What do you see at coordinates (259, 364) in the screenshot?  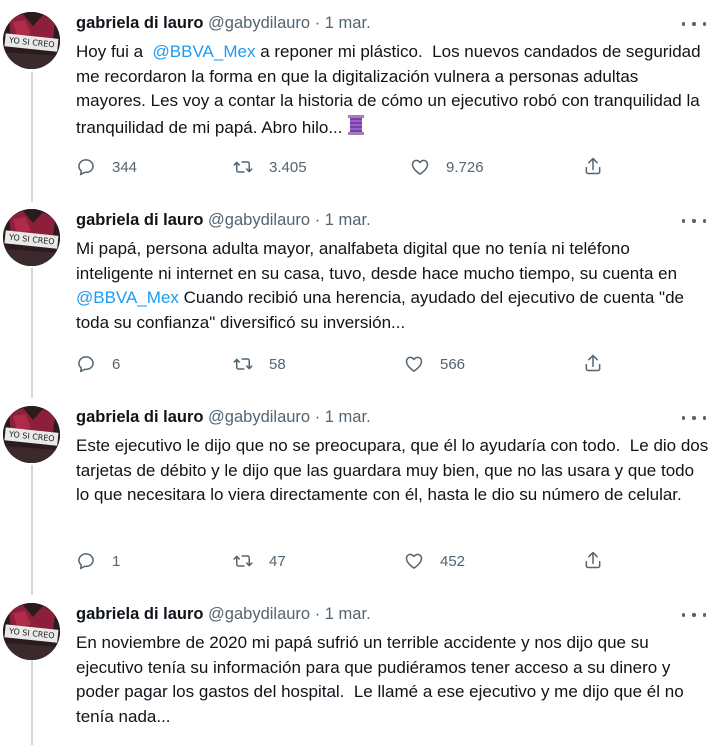 I see `retweet-button: 58` at bounding box center [259, 364].